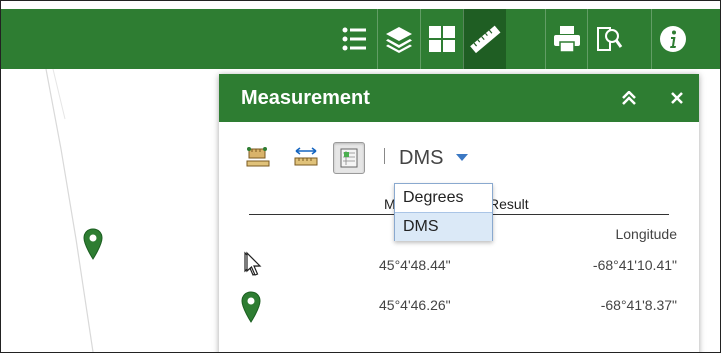 This screenshot has height=353, width=721. What do you see at coordinates (509, 204) in the screenshot?
I see `result-column-header: Result` at bounding box center [509, 204].